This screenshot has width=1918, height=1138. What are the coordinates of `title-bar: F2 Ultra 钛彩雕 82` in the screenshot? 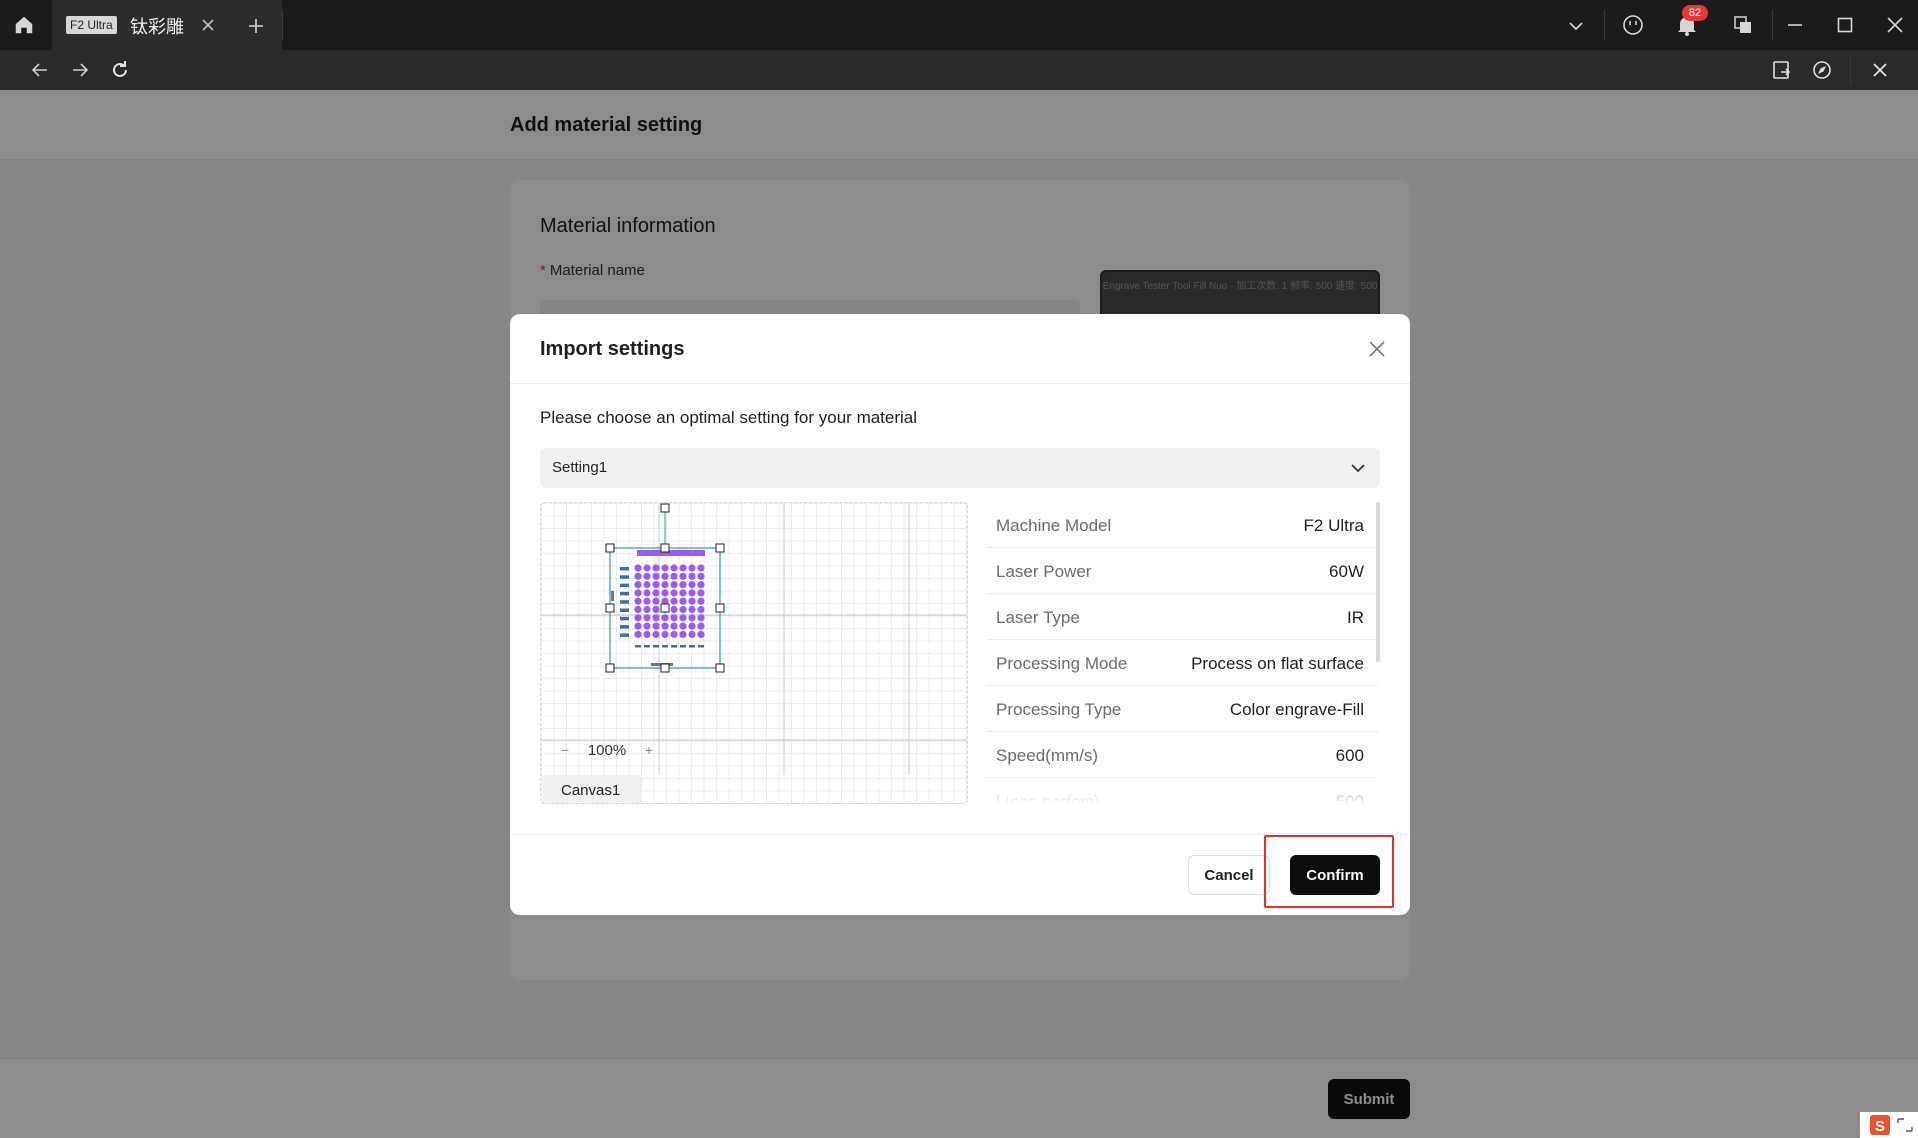 It's located at (959, 25).